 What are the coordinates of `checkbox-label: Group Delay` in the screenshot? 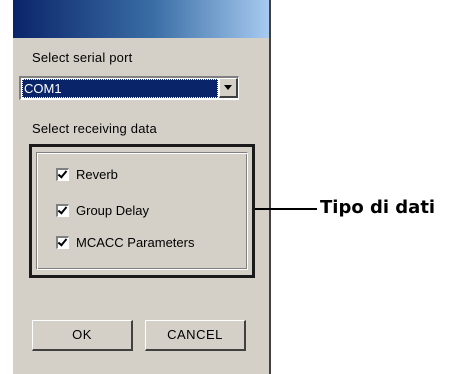 It's located at (112, 210).